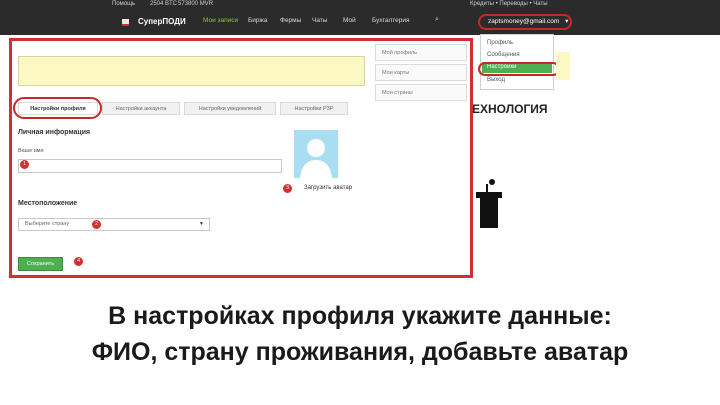  I want to click on marker-3: 3, so click(287, 188).